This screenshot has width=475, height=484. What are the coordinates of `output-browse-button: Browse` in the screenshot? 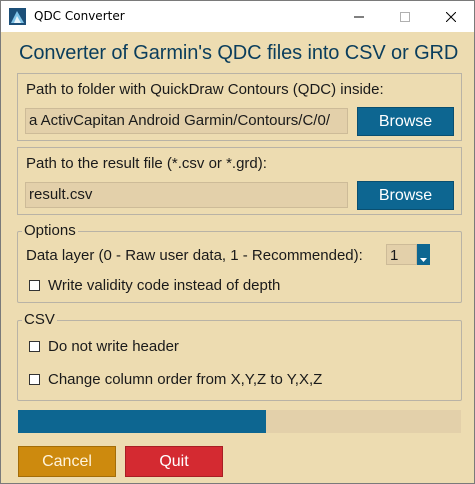 It's located at (405, 195).